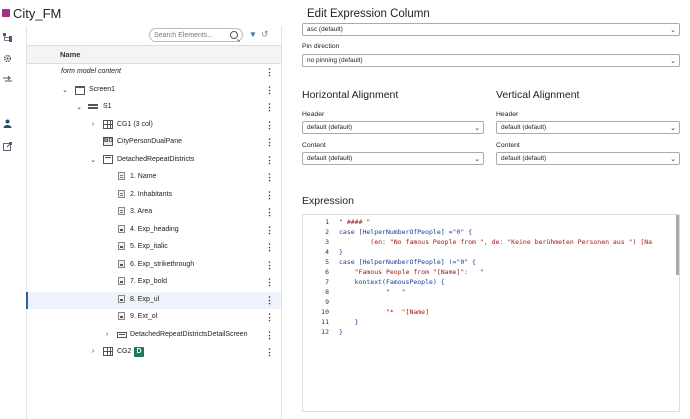 The height and width of the screenshot is (419, 690). Describe the element at coordinates (368, 14) in the screenshot. I see `panel-title: Edit Expression Column` at that location.